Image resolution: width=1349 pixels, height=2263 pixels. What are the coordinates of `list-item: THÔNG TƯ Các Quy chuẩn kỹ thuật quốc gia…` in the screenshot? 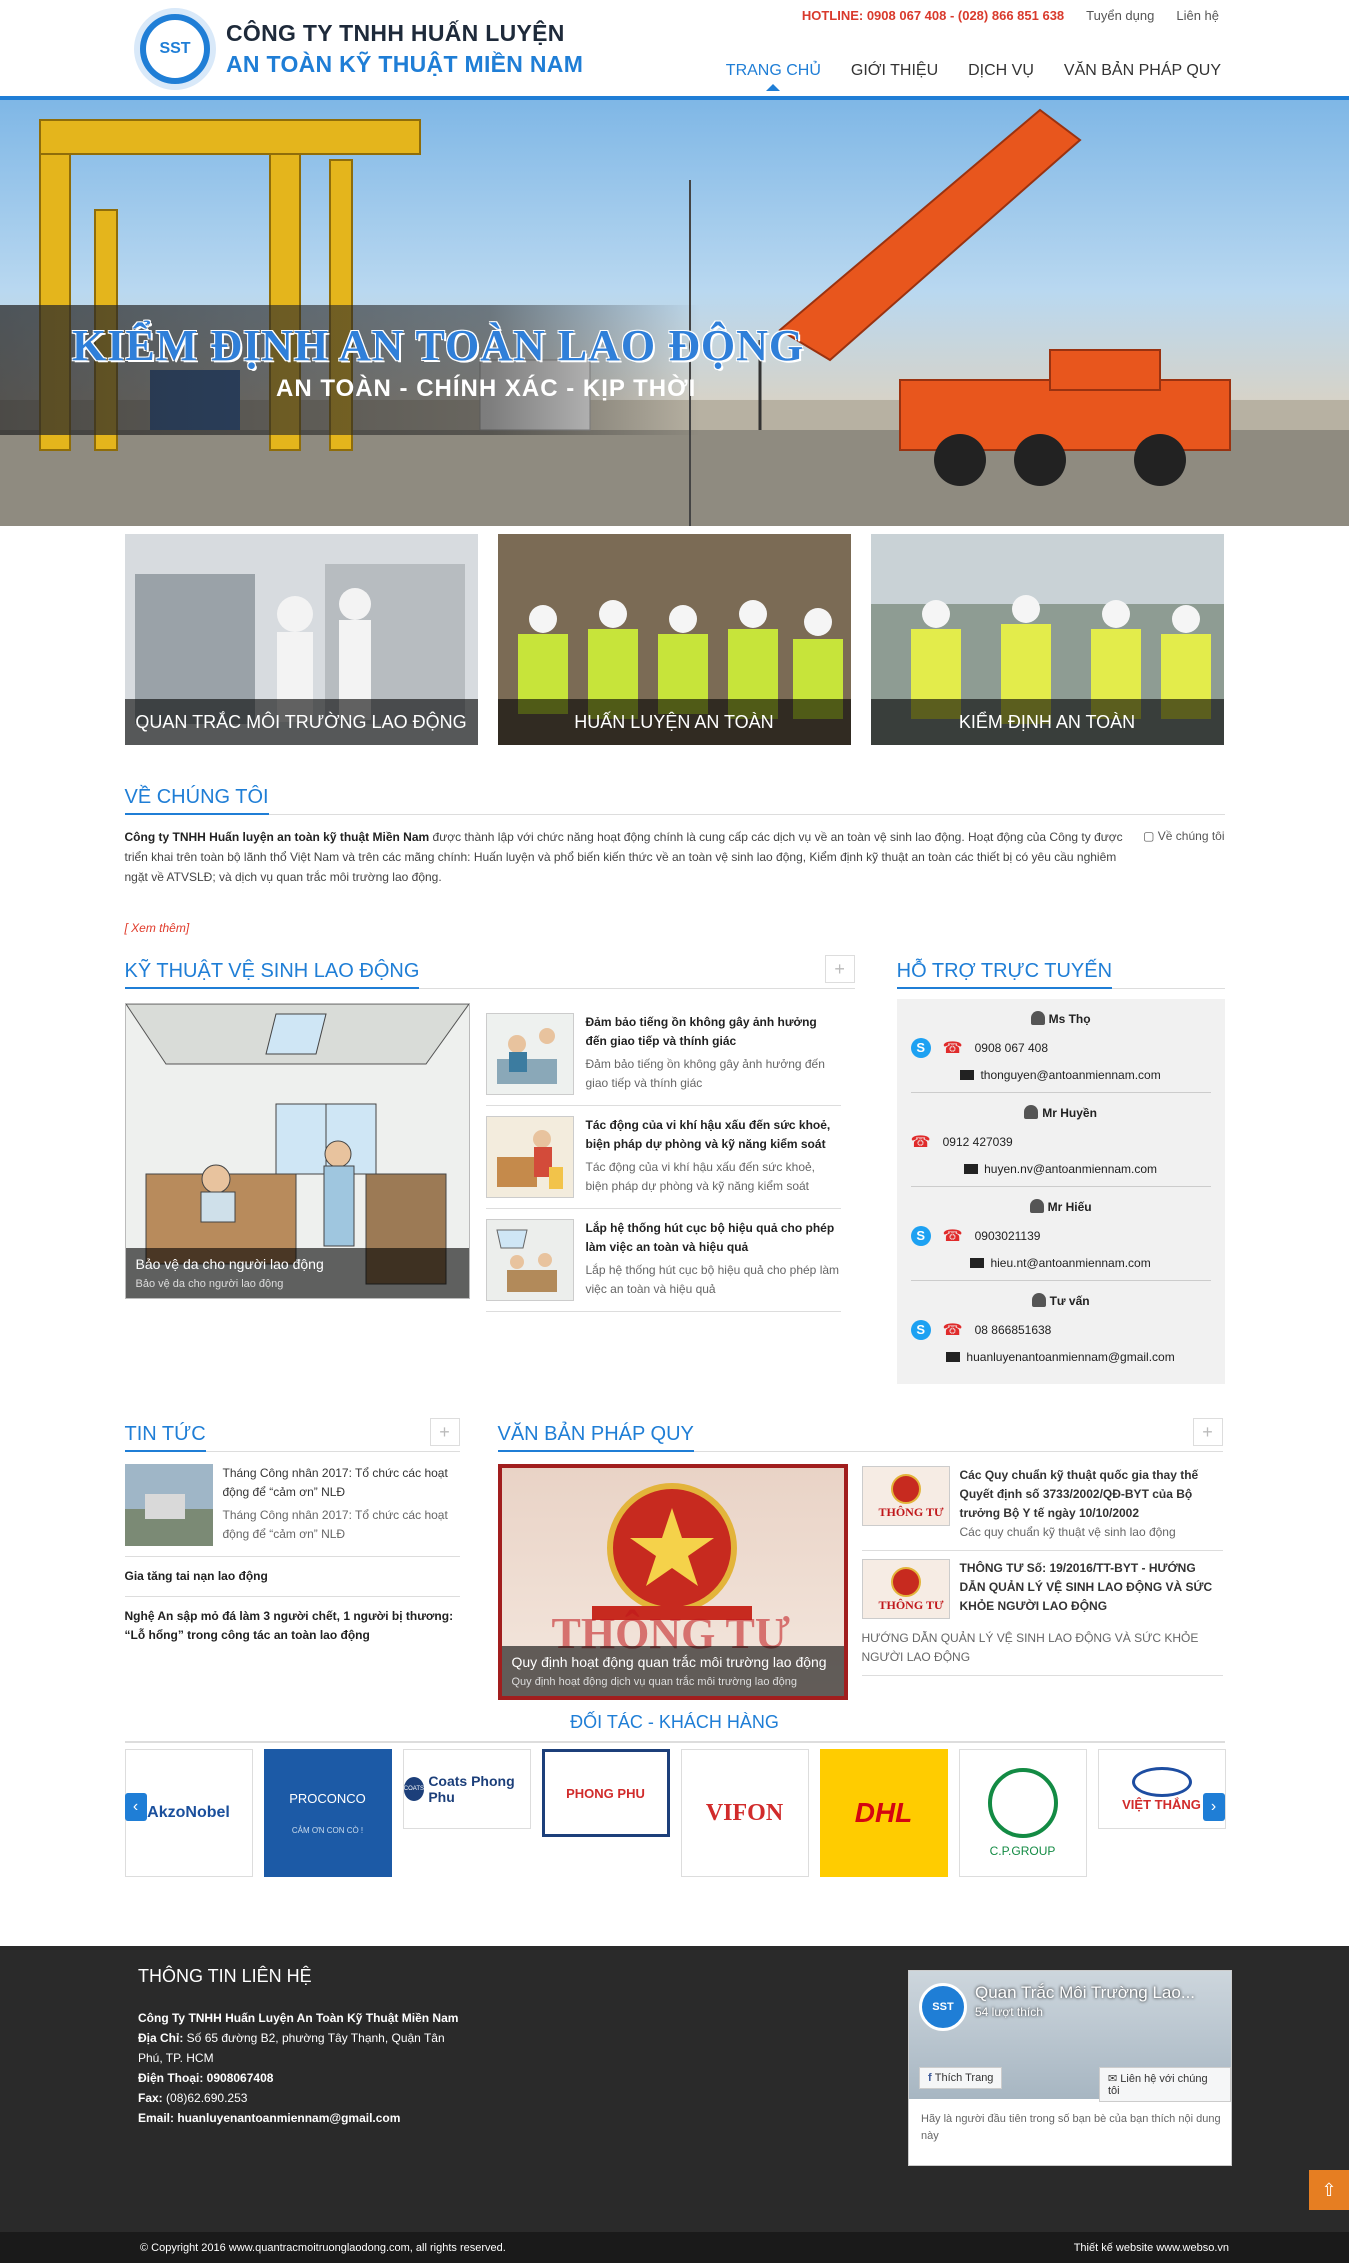 It's located at (1042, 1504).